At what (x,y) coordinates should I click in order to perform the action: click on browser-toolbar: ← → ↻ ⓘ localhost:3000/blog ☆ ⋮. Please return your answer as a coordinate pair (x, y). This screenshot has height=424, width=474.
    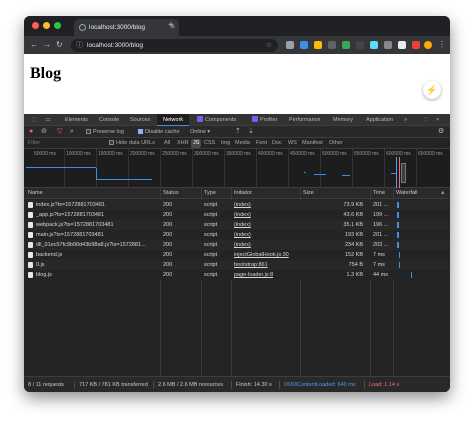
    Looking at the image, I should click on (237, 45).